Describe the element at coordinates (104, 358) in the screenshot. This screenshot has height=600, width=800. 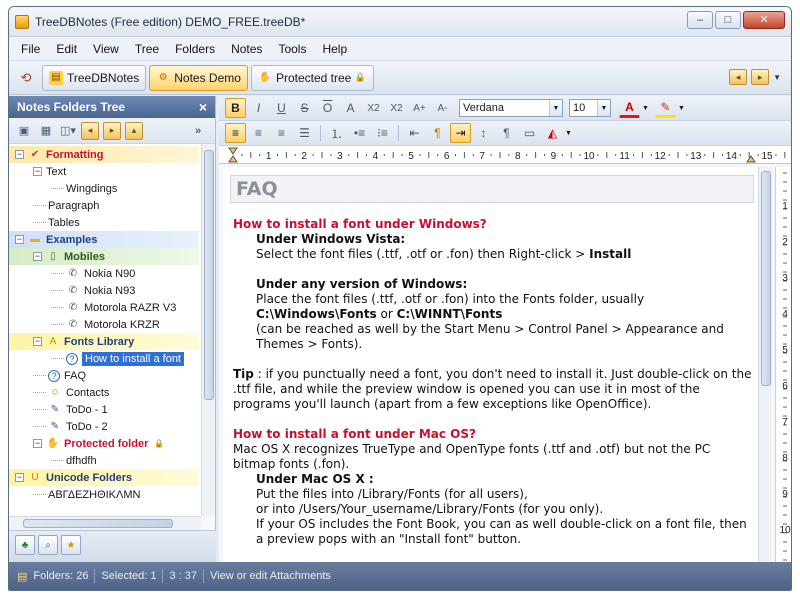
I see `tree-item: ? How to install a font` at that location.